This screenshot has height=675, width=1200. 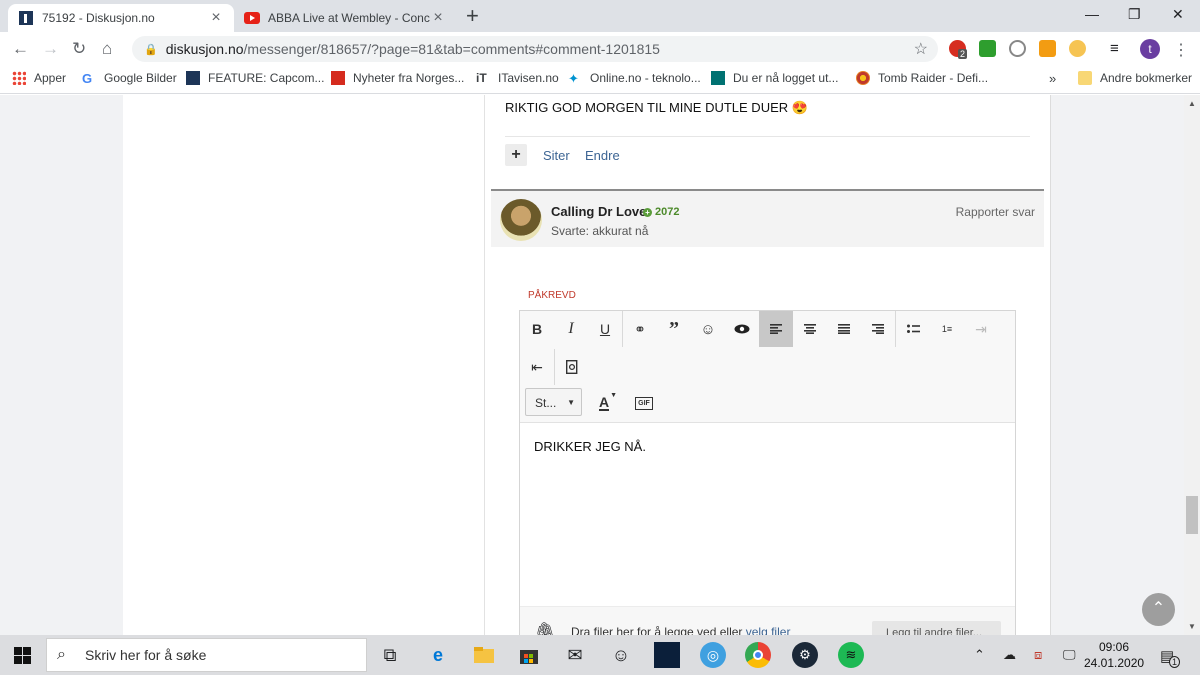 I want to click on task-view-icon: ⧉, so click(x=390, y=655).